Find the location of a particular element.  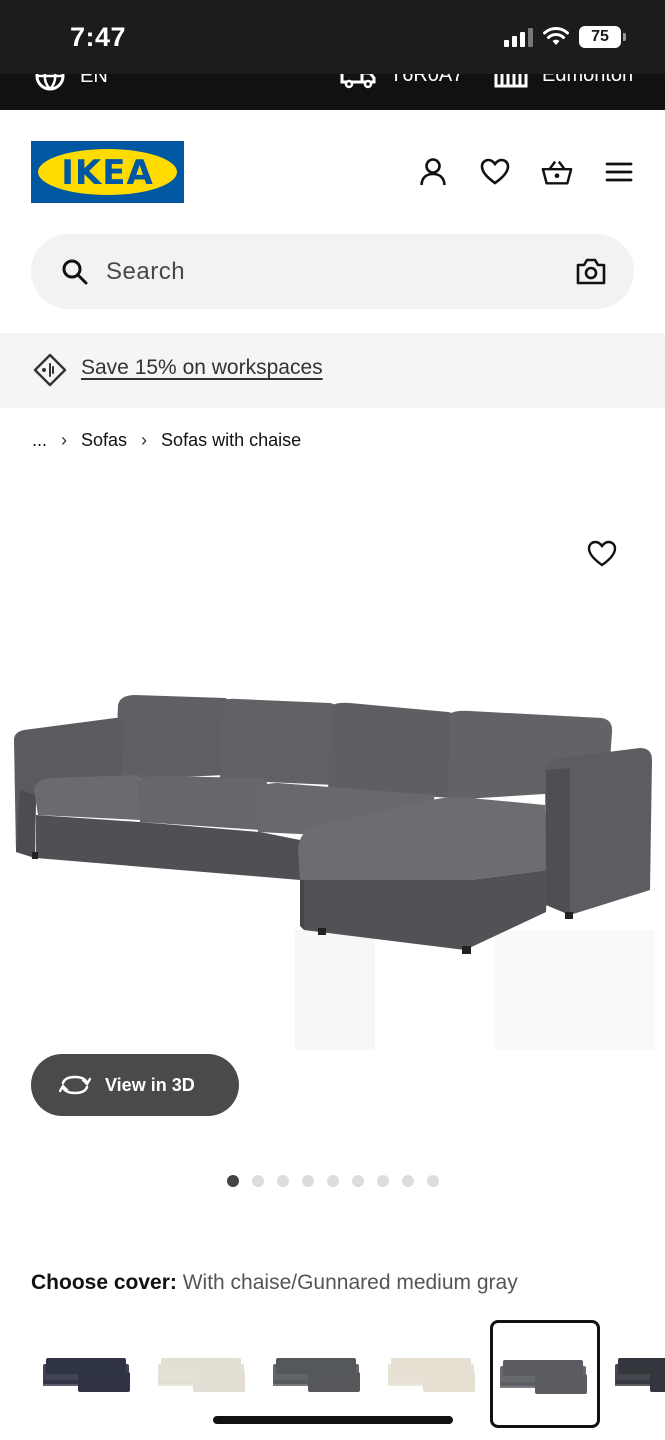

choose-cover-label: Choose cover: is located at coordinates (104, 1282).